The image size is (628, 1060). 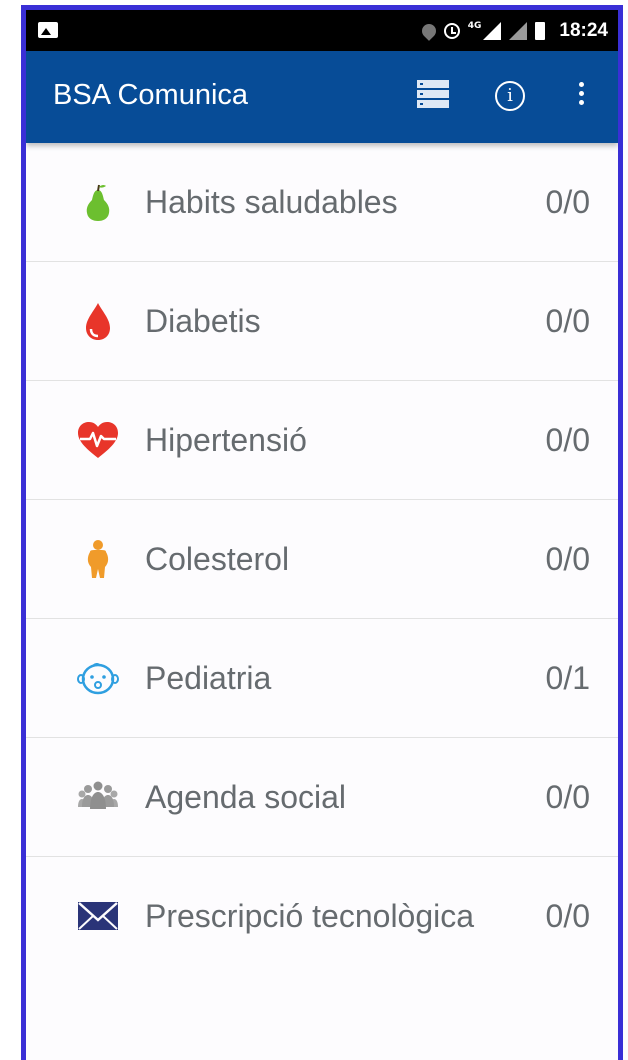 What do you see at coordinates (474, 25) in the screenshot?
I see `network-type: 4G` at bounding box center [474, 25].